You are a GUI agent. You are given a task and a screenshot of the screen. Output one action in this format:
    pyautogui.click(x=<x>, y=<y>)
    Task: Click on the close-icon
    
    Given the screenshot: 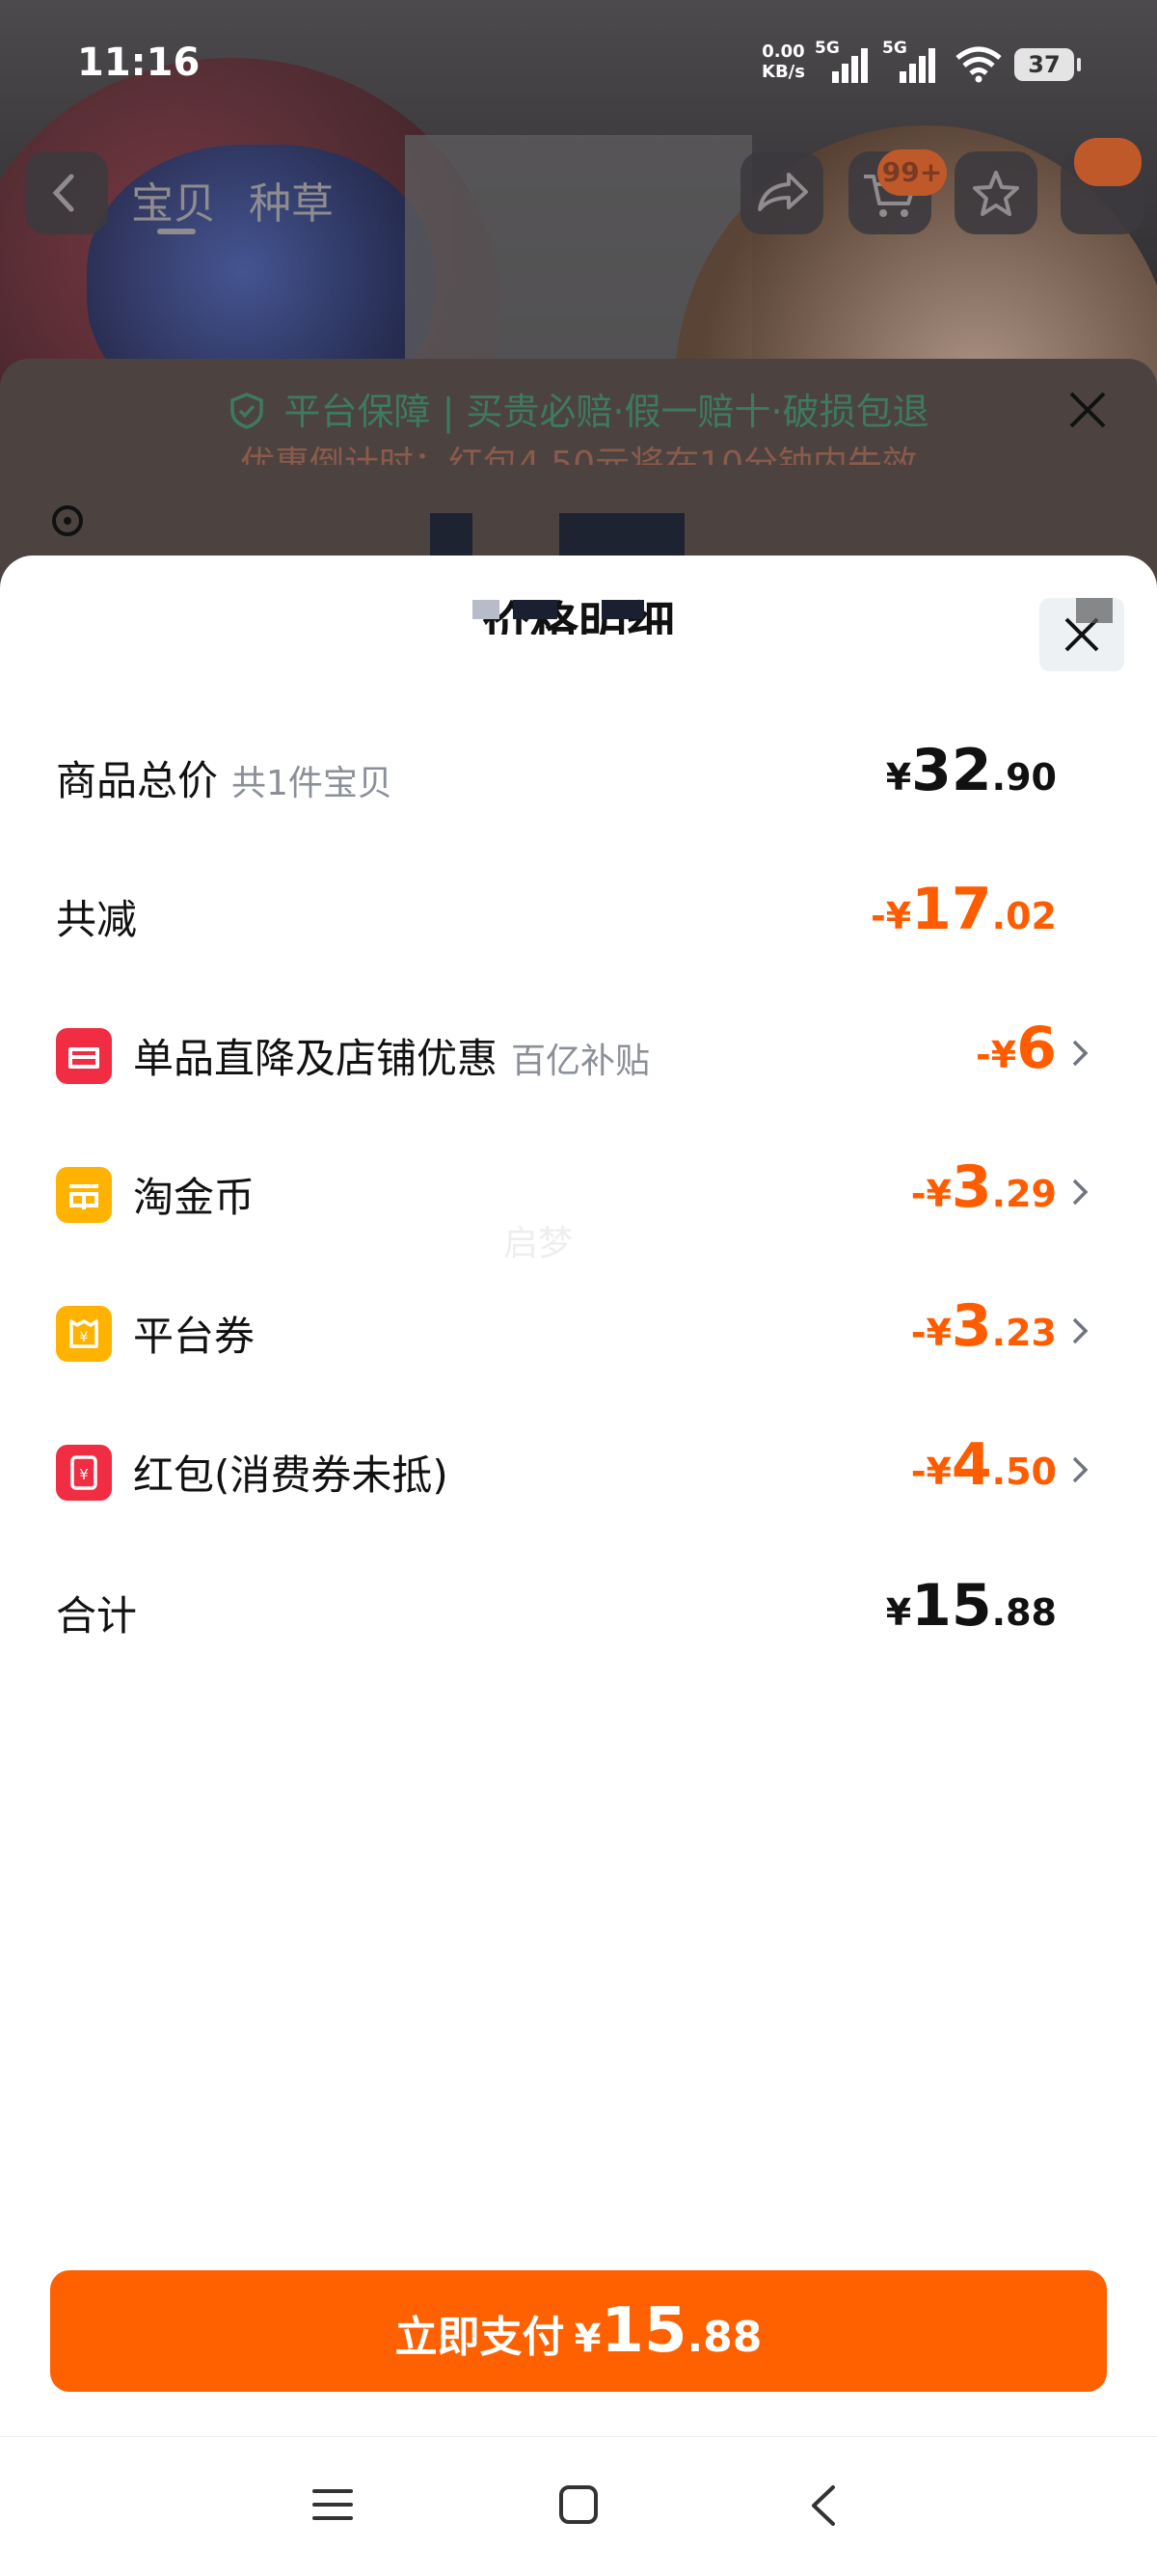 What is the action you would take?
    pyautogui.click(x=1087, y=414)
    